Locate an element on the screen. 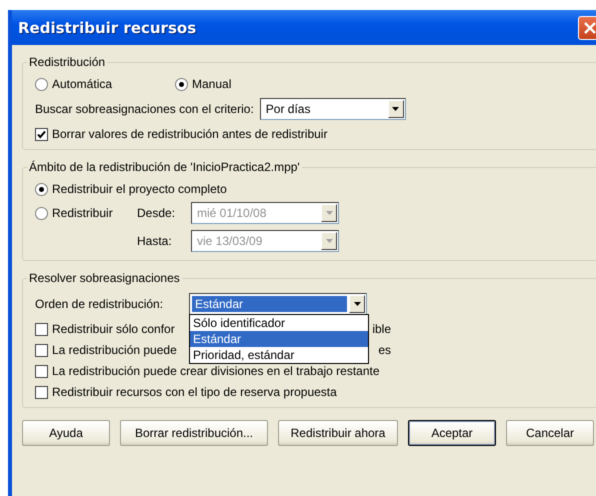  group-title: Redistribución is located at coordinates (67, 62).